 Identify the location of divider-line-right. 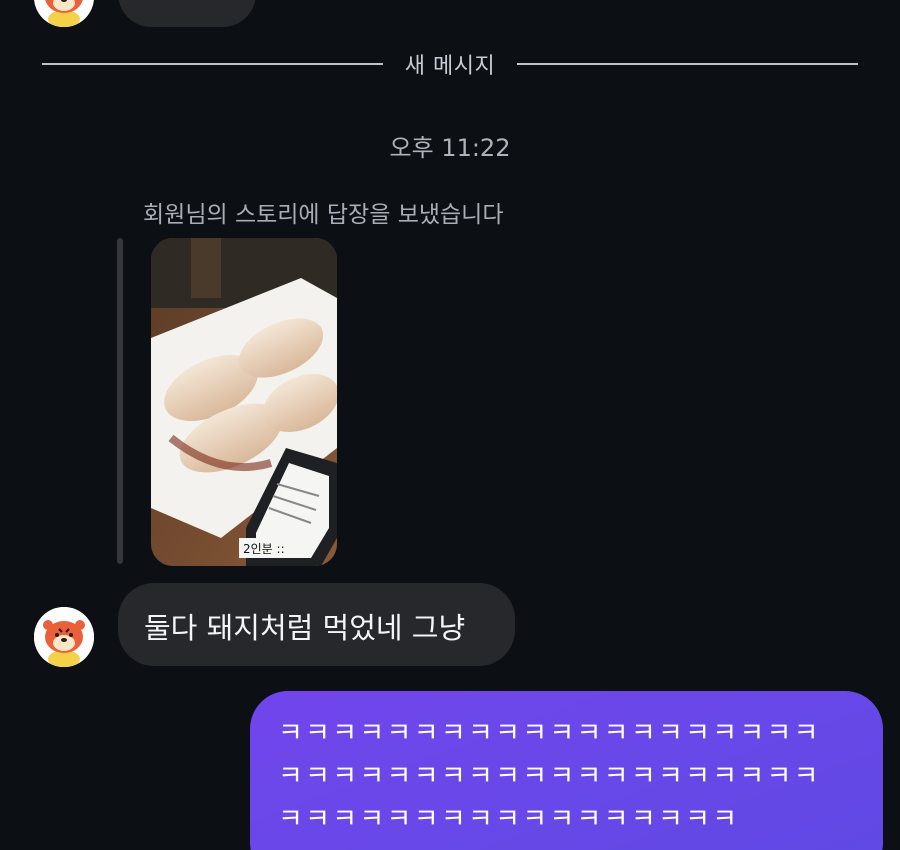
(687, 64).